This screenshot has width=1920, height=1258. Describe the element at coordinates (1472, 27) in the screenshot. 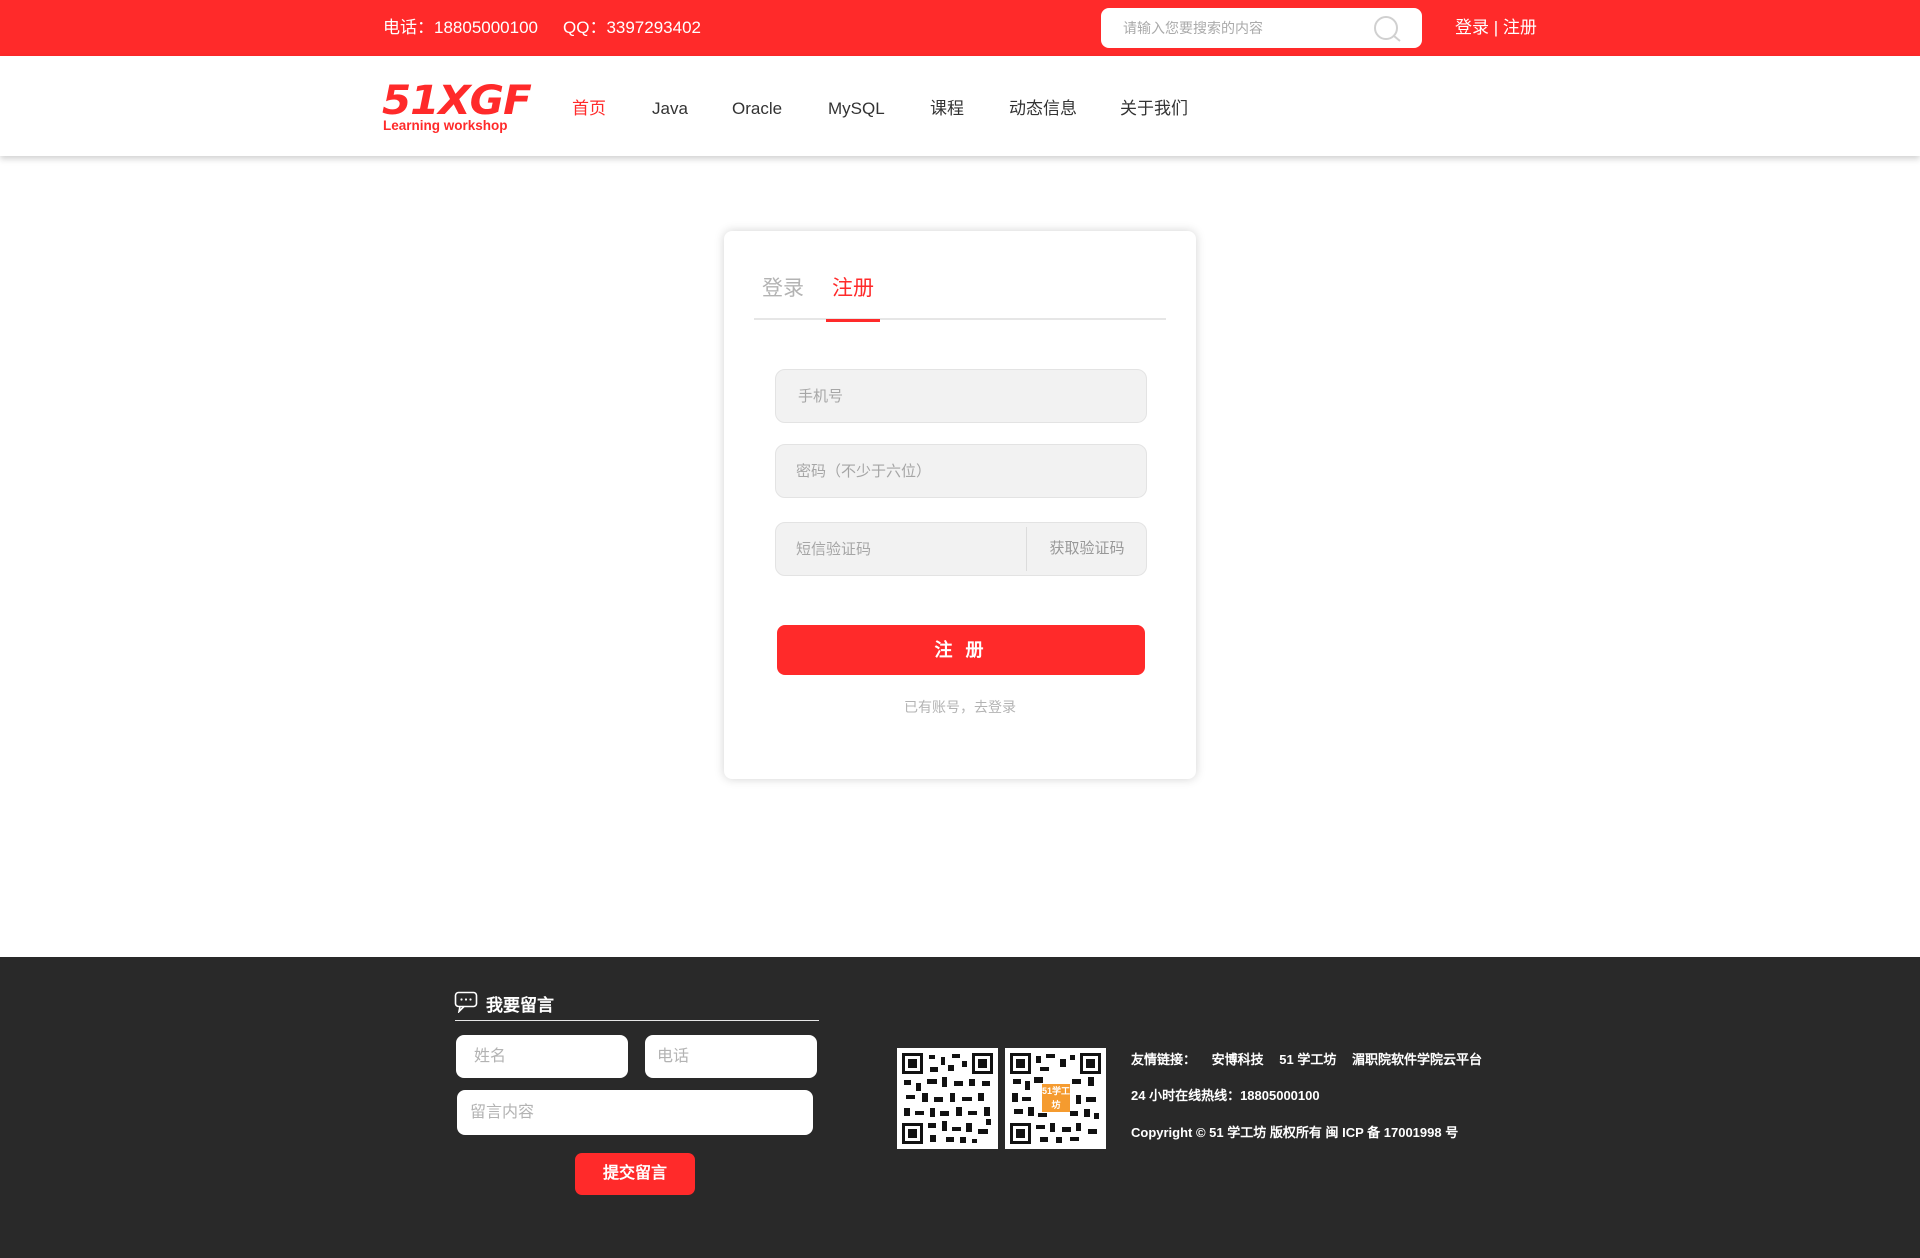

I see `top-login-link: 登录` at that location.